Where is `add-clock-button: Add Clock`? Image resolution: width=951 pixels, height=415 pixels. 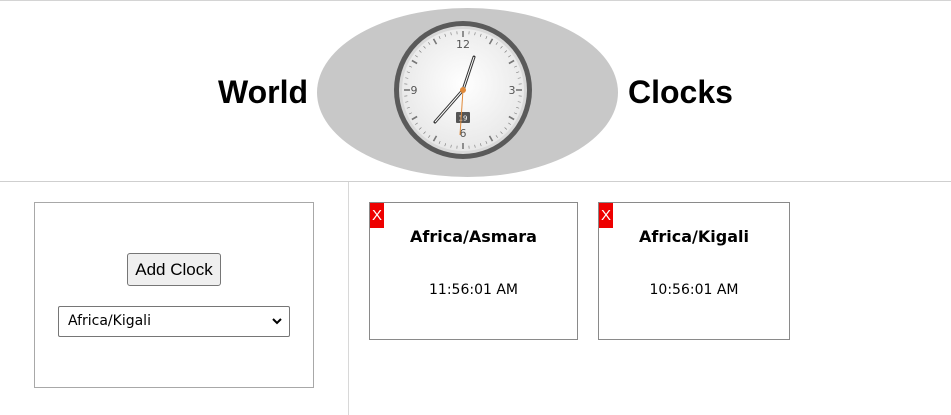
add-clock-button: Add Clock is located at coordinates (174, 269).